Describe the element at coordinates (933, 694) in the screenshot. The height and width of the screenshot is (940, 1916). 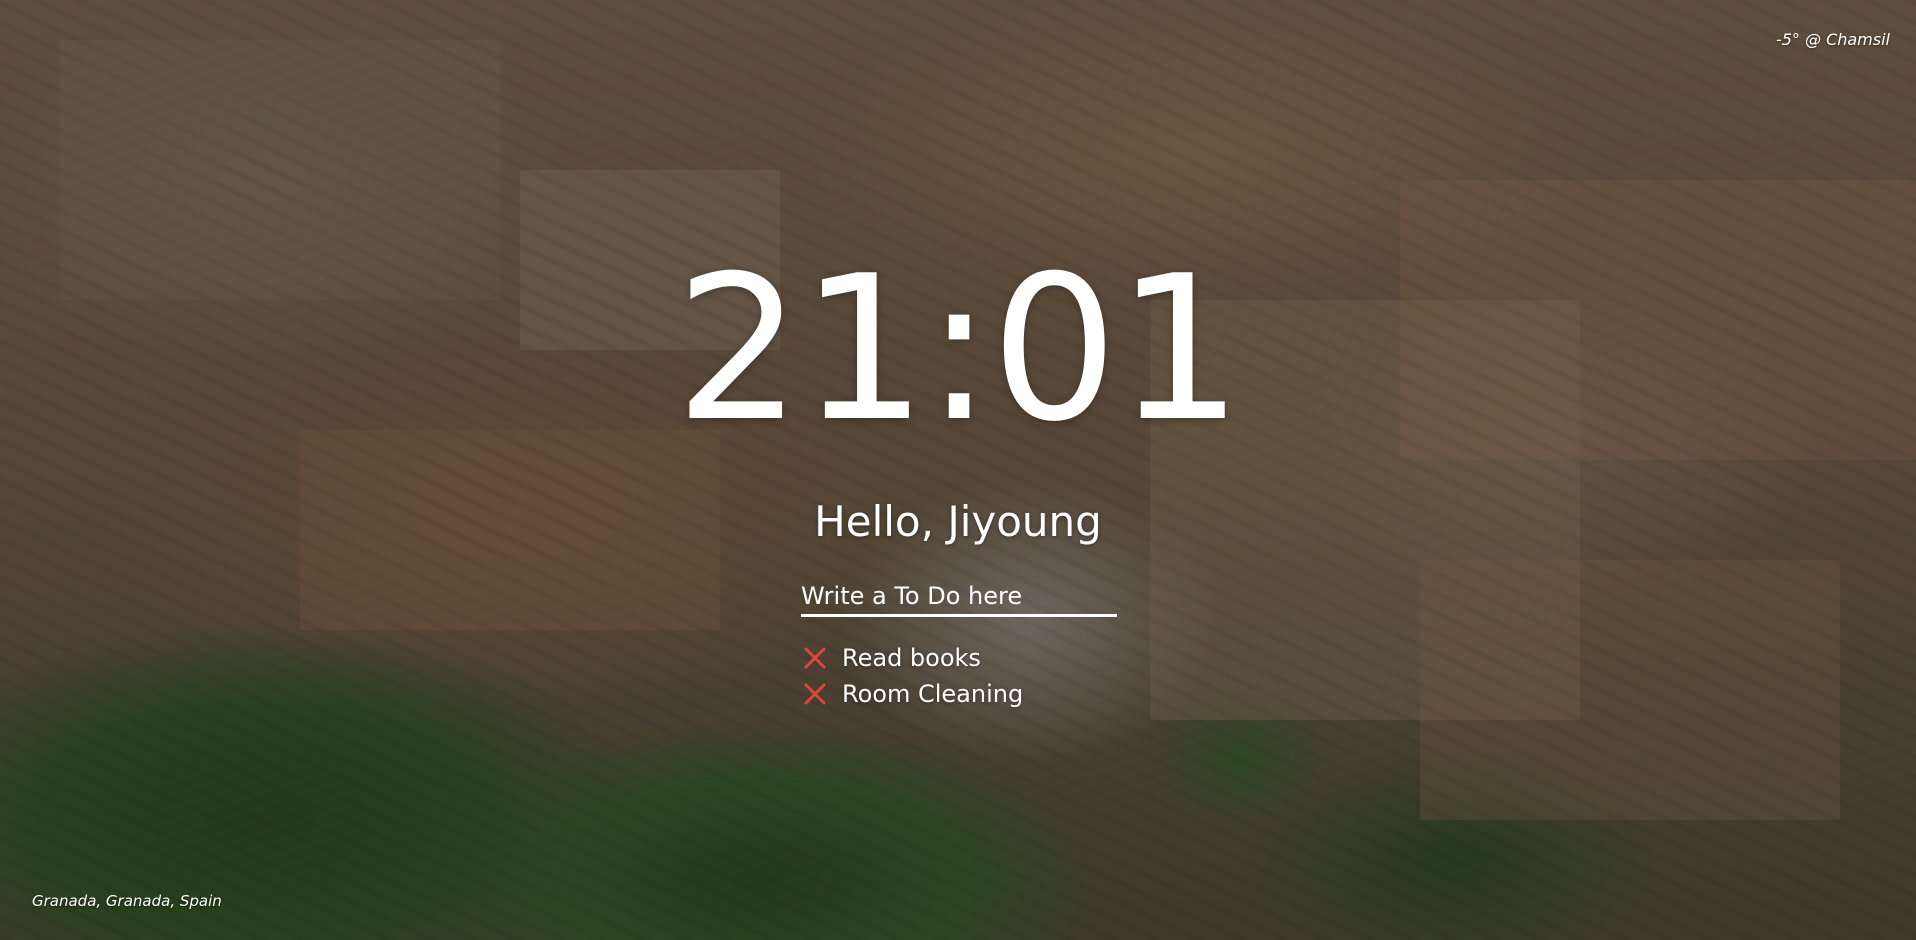
I see `todo-item-label: Room Cleaning` at that location.